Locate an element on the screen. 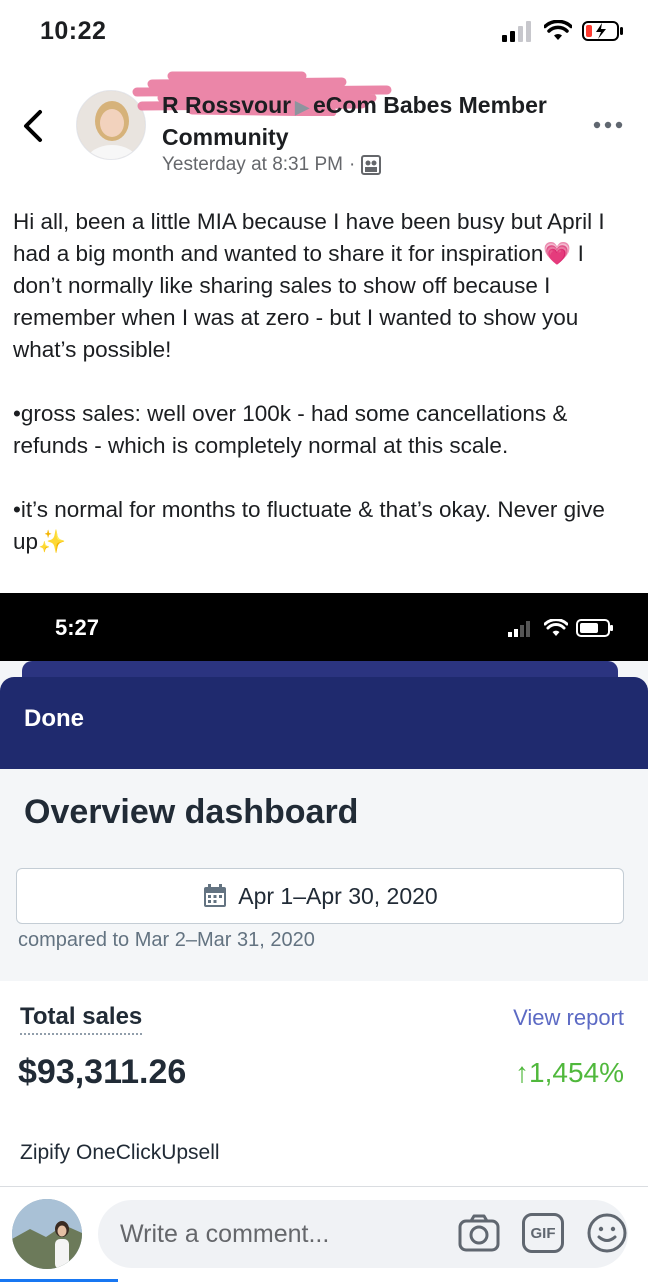 The width and height of the screenshot is (648, 1282). status-icons is located at coordinates (563, 31).